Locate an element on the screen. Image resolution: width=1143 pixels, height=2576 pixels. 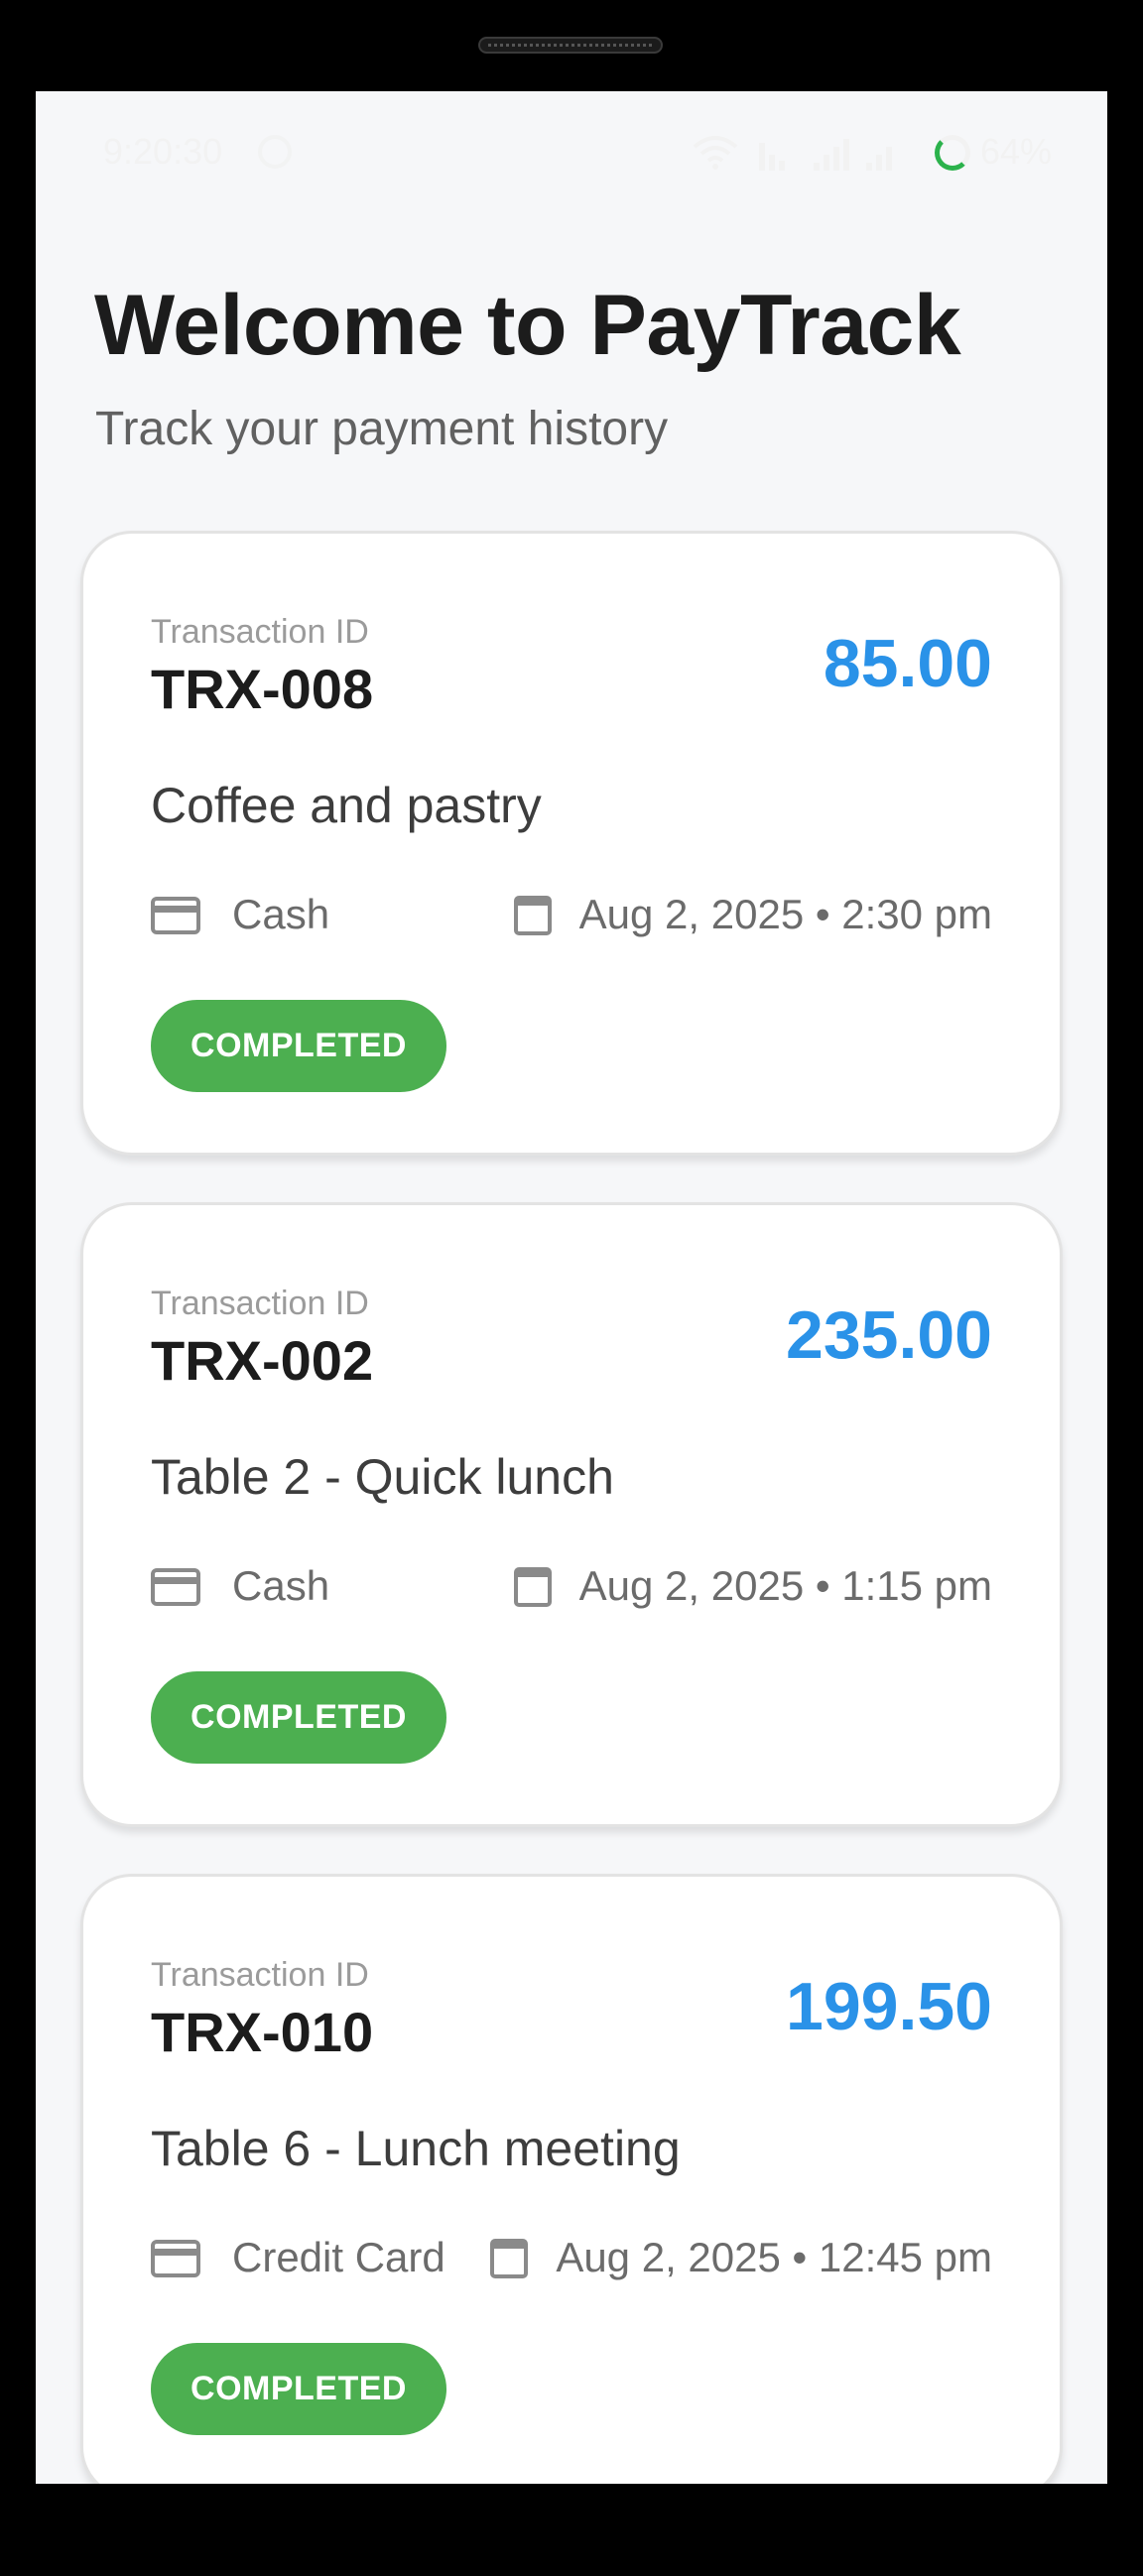
payment-method: Credit Card is located at coordinates (338, 2257).